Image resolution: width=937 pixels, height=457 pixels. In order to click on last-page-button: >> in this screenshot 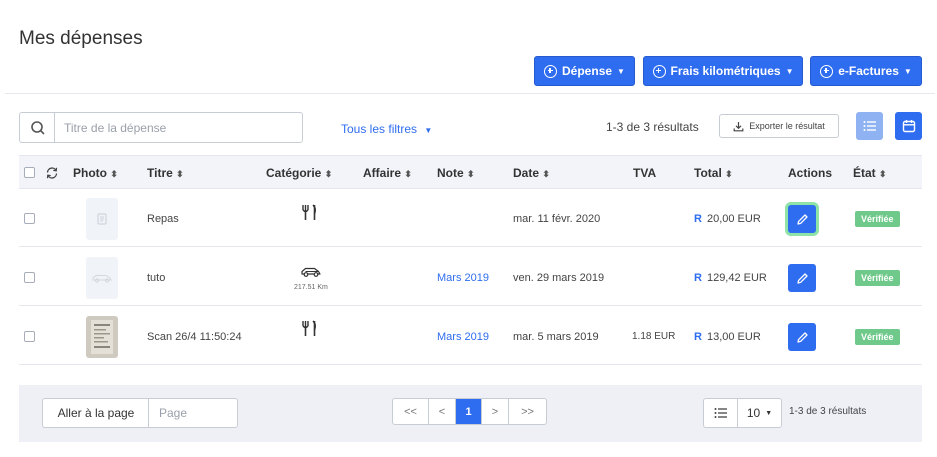, I will do `click(527, 411)`.